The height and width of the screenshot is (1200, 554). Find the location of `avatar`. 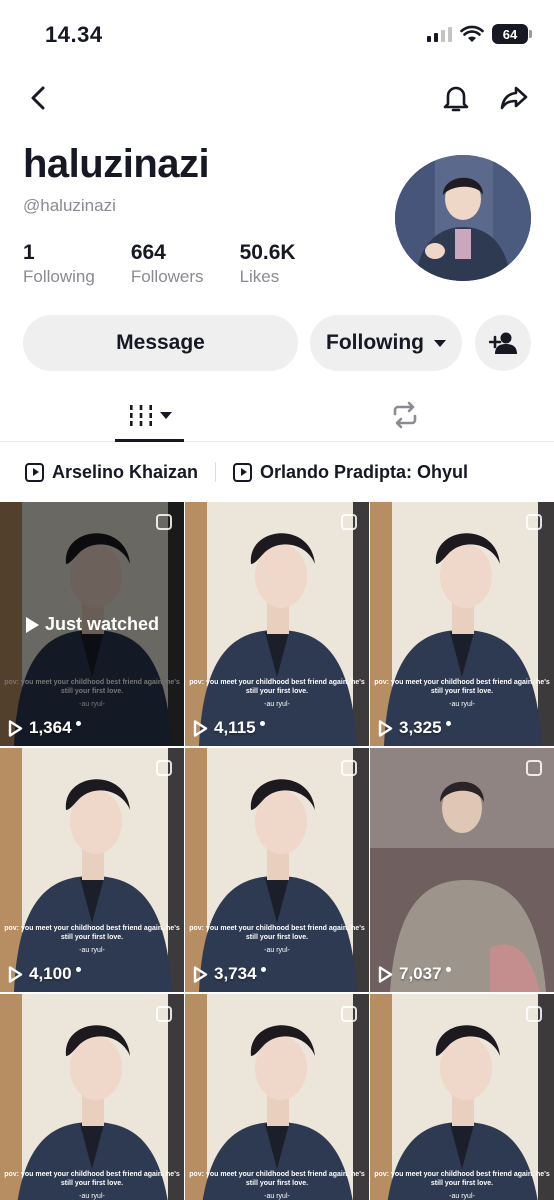

avatar is located at coordinates (463, 218).